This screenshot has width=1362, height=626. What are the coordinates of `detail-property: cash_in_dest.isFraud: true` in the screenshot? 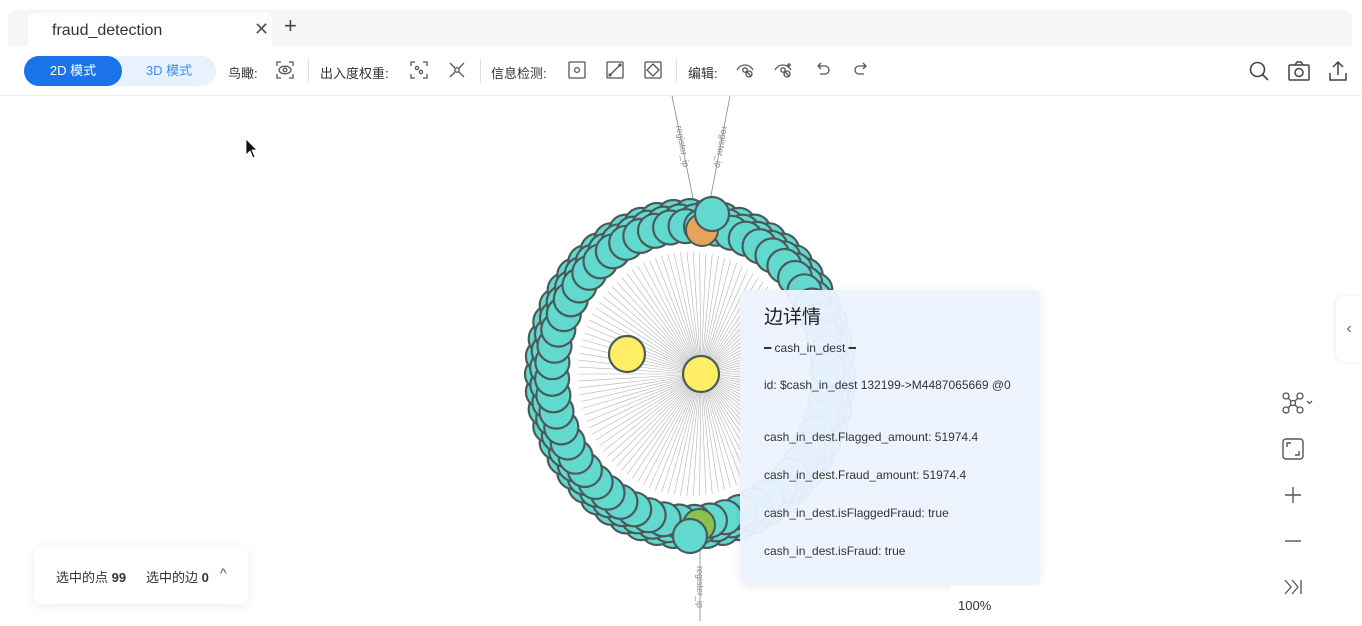 It's located at (835, 551).